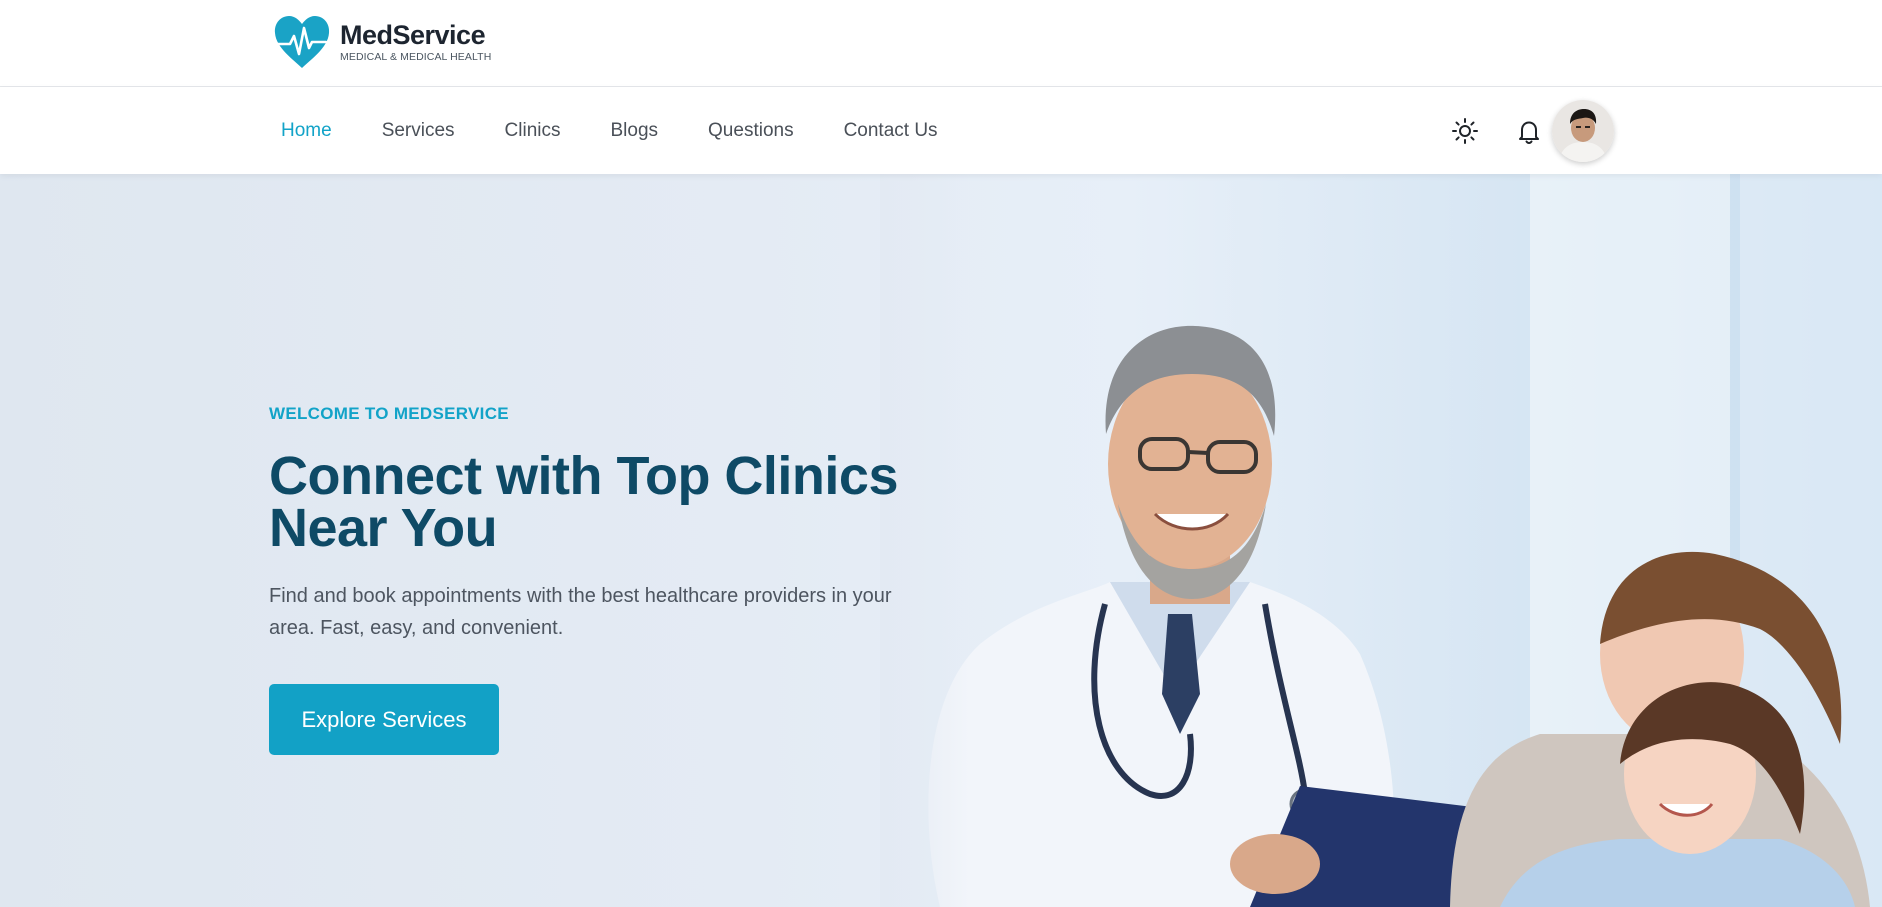 The width and height of the screenshot is (1882, 907). I want to click on hero-eyebrow: WELCOME TO MEDSERVICE, so click(389, 413).